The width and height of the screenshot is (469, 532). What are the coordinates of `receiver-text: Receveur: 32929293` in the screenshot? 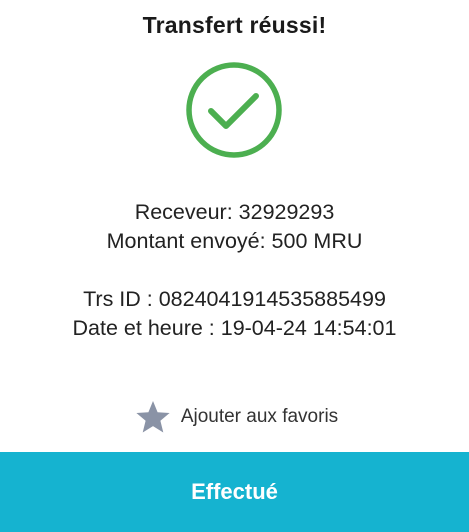 It's located at (234, 212).